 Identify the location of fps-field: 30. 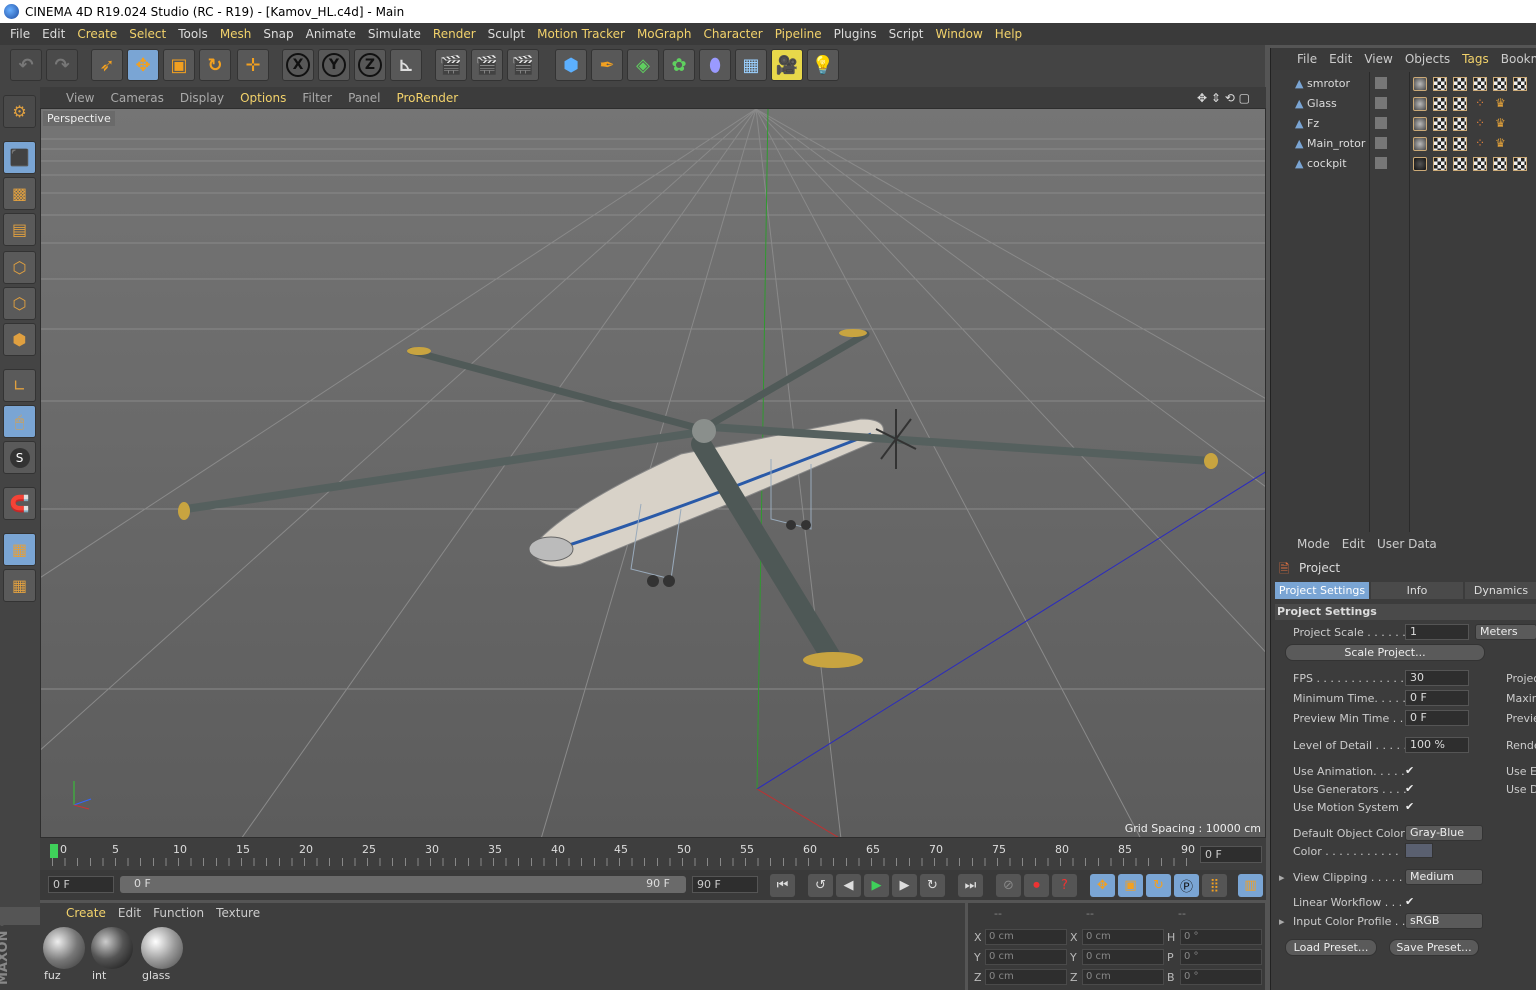
(1437, 678).